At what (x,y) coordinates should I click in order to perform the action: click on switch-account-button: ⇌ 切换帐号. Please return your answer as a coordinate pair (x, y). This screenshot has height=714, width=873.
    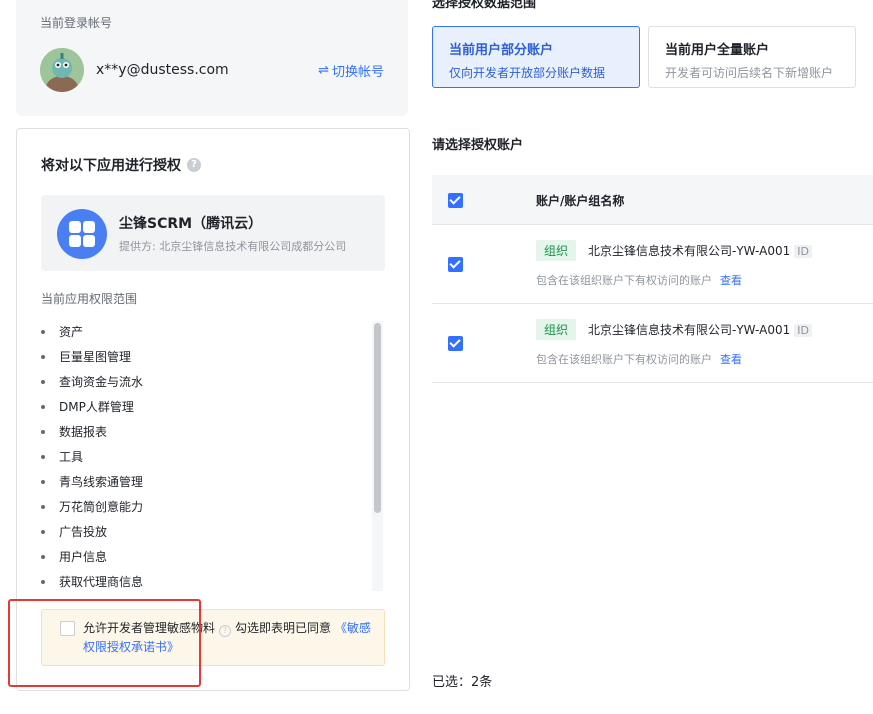
    Looking at the image, I should click on (351, 70).